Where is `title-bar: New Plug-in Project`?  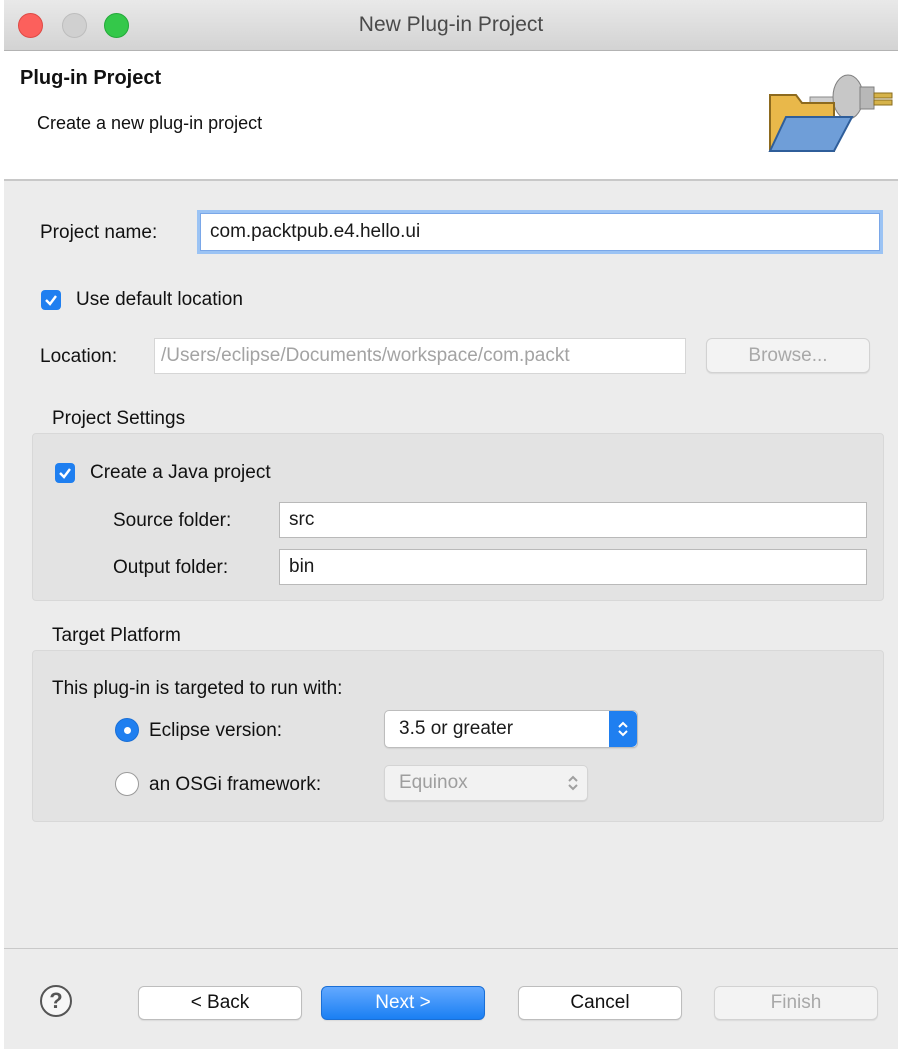
title-bar: New Plug-in Project is located at coordinates (451, 25).